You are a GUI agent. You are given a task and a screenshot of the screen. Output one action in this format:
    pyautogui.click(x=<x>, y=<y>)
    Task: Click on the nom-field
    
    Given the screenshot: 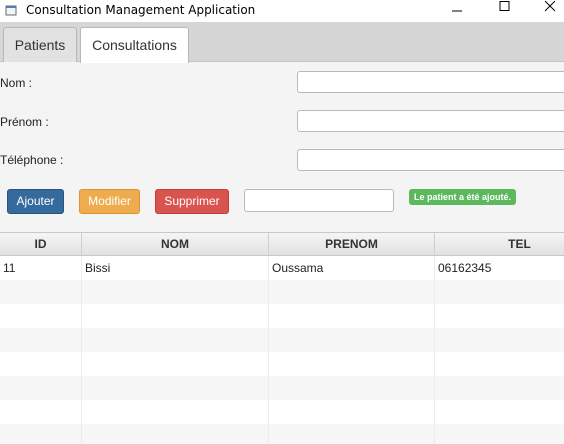 What is the action you would take?
    pyautogui.click(x=430, y=82)
    